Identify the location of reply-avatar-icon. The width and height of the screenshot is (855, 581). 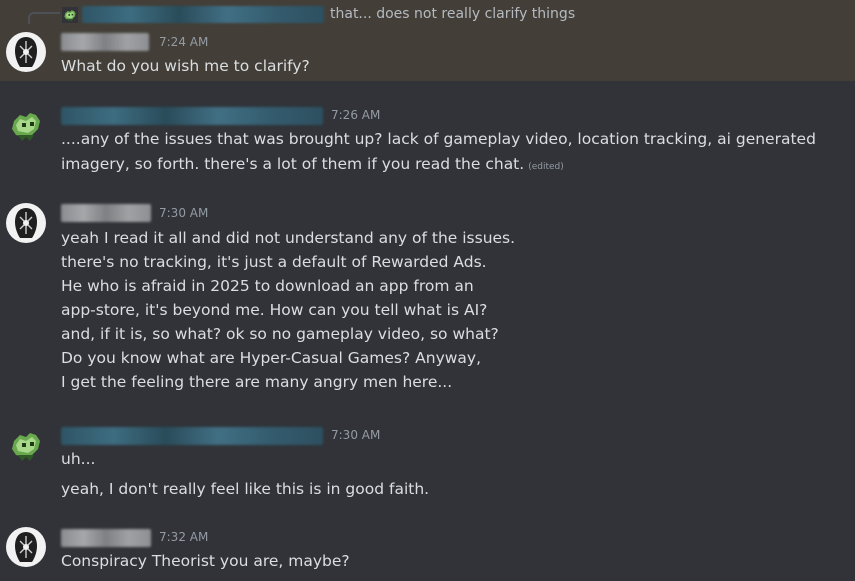
(70, 15).